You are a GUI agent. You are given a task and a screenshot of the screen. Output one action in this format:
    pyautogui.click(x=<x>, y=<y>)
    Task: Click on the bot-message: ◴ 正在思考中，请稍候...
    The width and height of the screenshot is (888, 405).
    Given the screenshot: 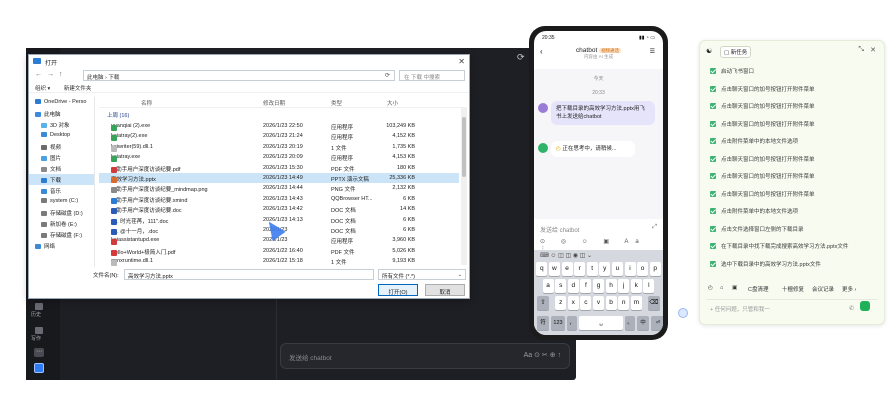 What is the action you would take?
    pyautogui.click(x=593, y=149)
    